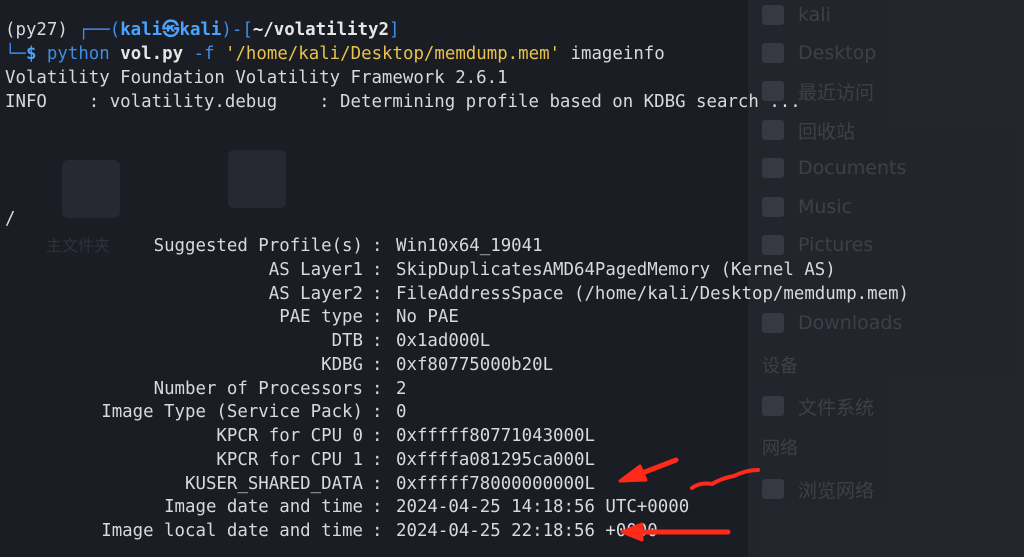  What do you see at coordinates (689, 499) in the screenshot?
I see `annotation-layer` at bounding box center [689, 499].